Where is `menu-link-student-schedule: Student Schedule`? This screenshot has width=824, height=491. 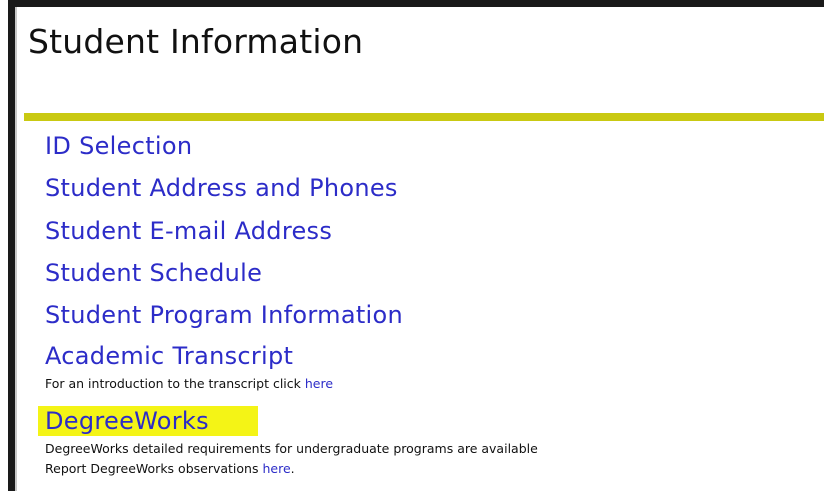
menu-link-student-schedule: Student Schedule is located at coordinates (153, 273).